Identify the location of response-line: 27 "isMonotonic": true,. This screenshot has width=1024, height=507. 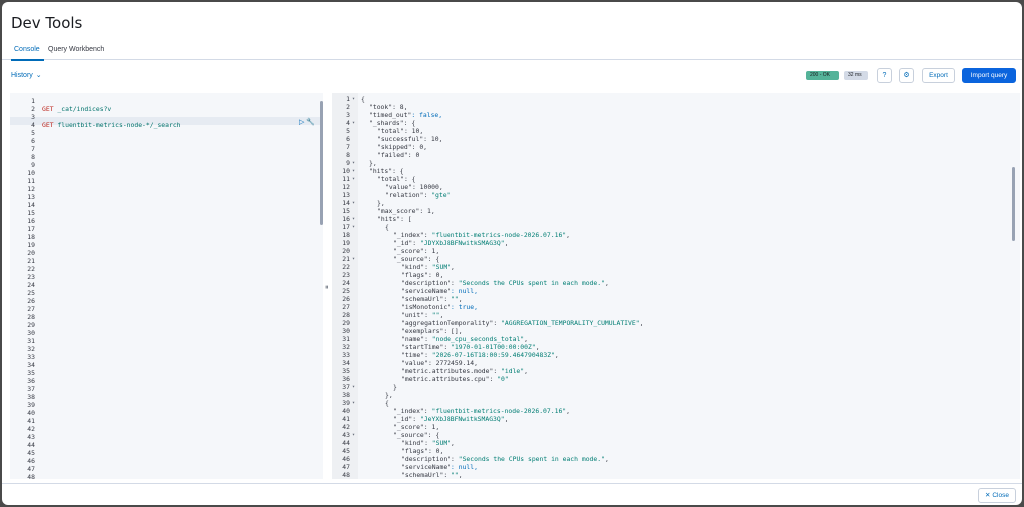
(676, 307).